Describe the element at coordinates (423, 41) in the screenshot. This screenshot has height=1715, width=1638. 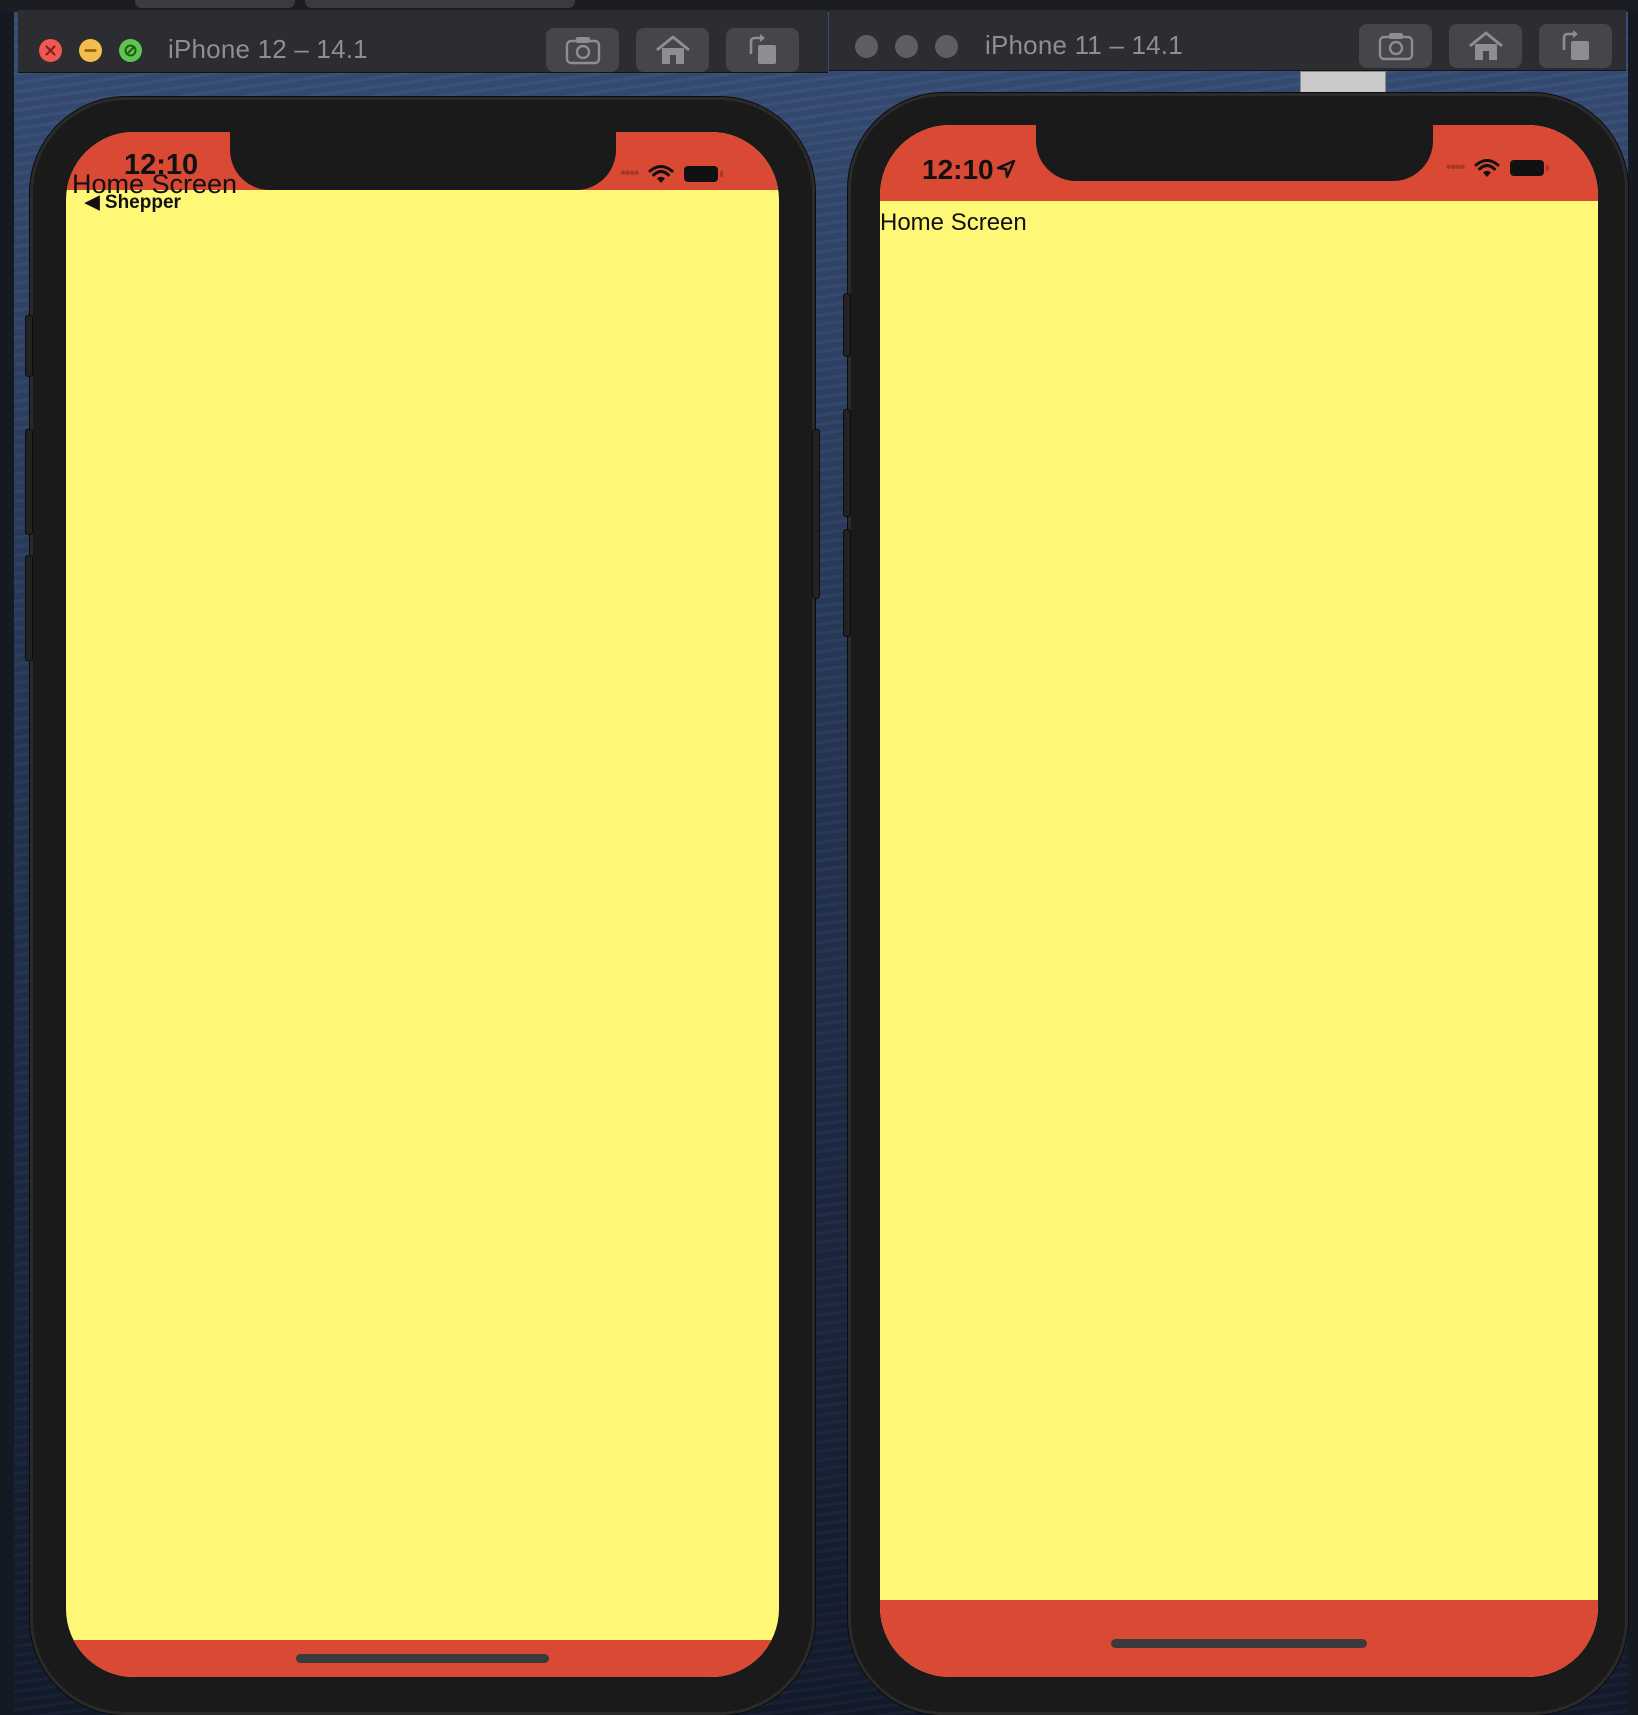
I see `title-bar: iPhone 12 – 14.1` at that location.